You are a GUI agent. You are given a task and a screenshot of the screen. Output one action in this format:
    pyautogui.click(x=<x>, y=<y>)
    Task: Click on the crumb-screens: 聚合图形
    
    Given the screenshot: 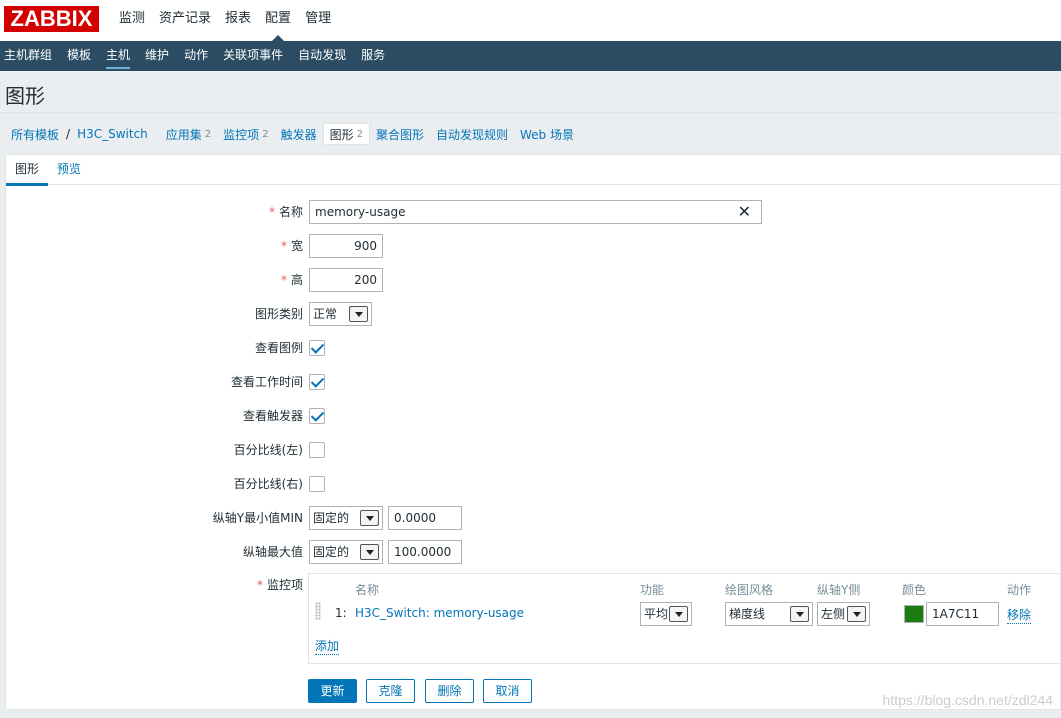 What is the action you would take?
    pyautogui.click(x=400, y=134)
    